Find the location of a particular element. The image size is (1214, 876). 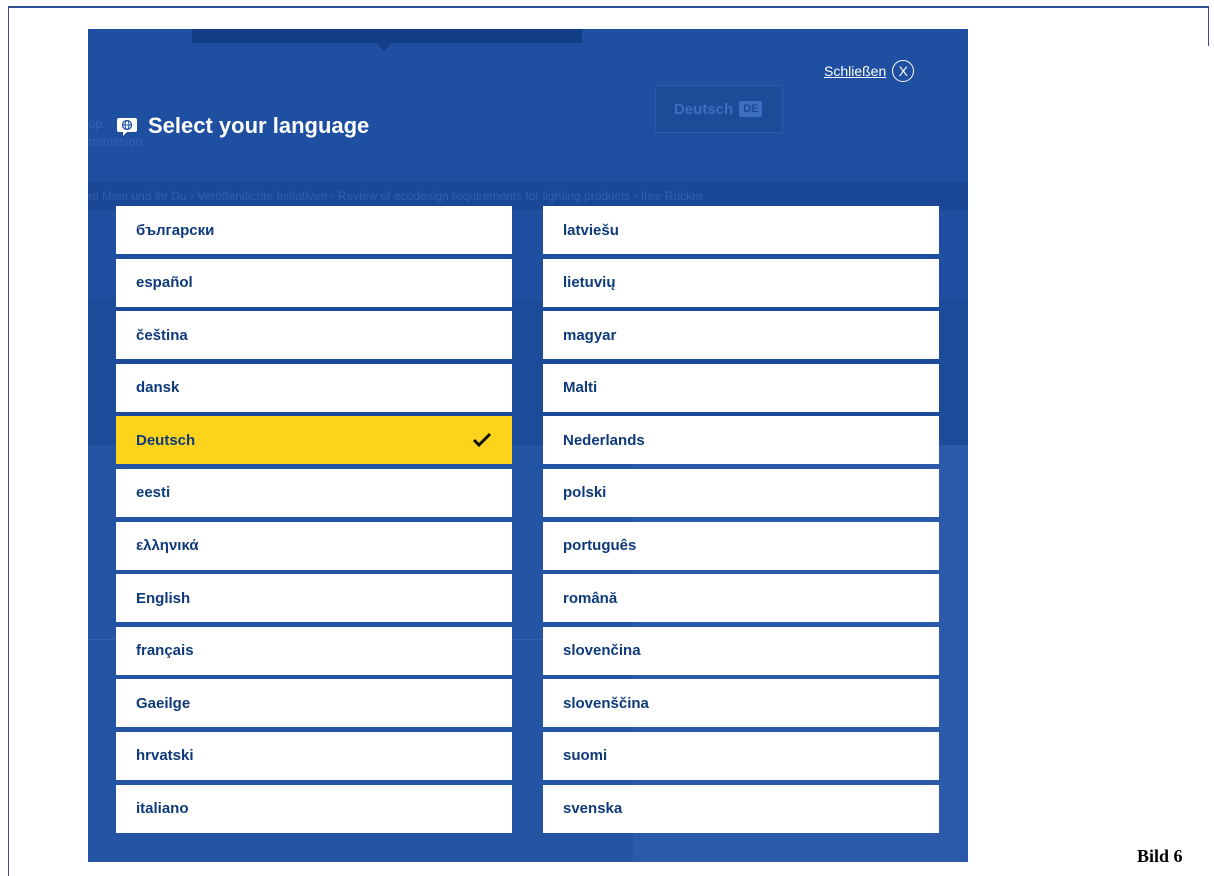

language-option-label: eesti is located at coordinates (153, 493).